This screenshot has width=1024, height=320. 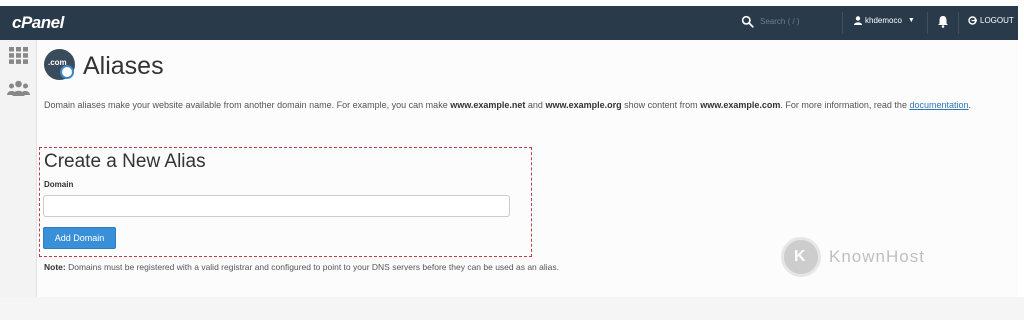 I want to click on add-domain-button: Add Domain, so click(x=79, y=238).